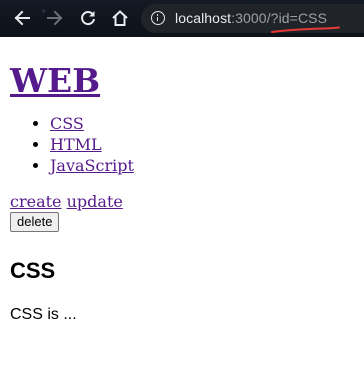 The image size is (364, 365). I want to click on reload-icon, so click(88, 18).